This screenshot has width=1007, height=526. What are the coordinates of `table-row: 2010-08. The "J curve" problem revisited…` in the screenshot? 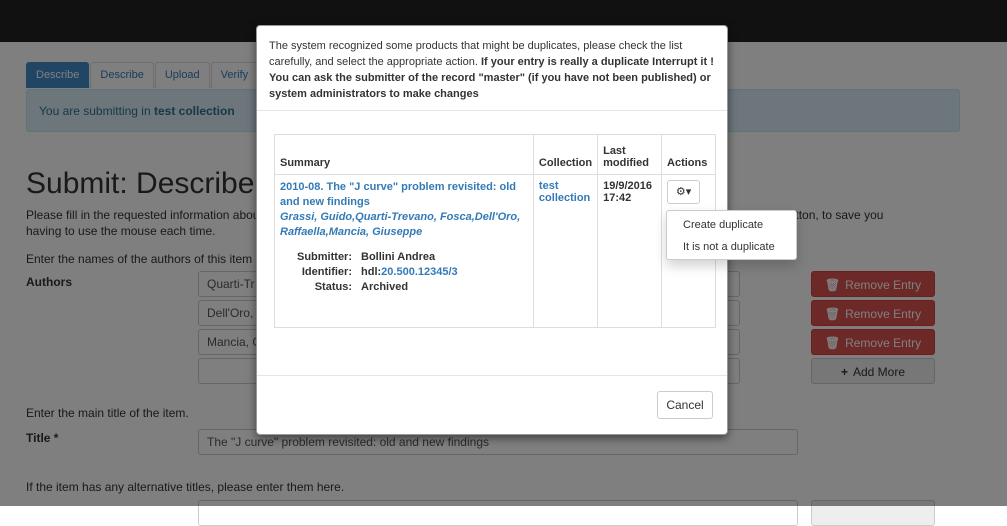 It's located at (495, 251).